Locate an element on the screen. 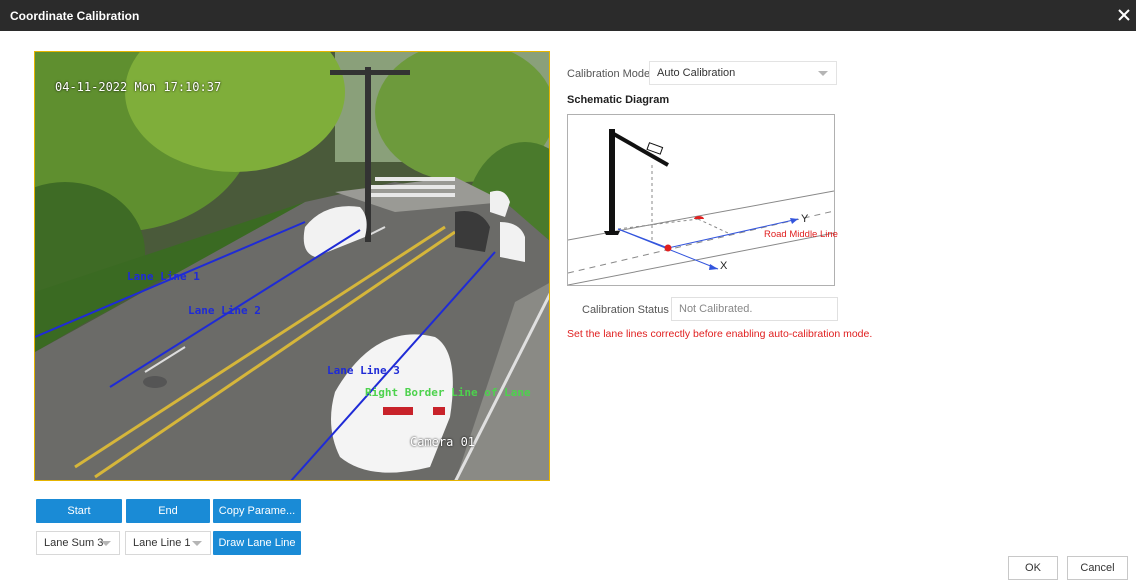 The image size is (1136, 581). calibration-mode-select: Auto Calibration is located at coordinates (743, 73).